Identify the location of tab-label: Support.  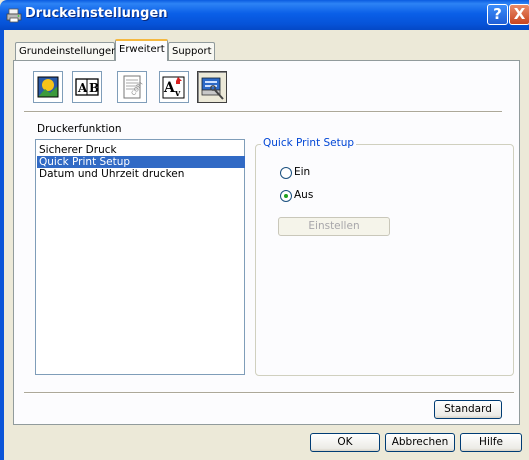
(192, 51).